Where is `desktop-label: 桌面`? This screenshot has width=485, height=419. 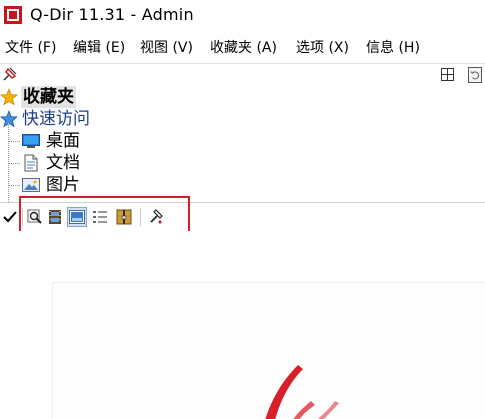 desktop-label: 桌面 is located at coordinates (63, 141).